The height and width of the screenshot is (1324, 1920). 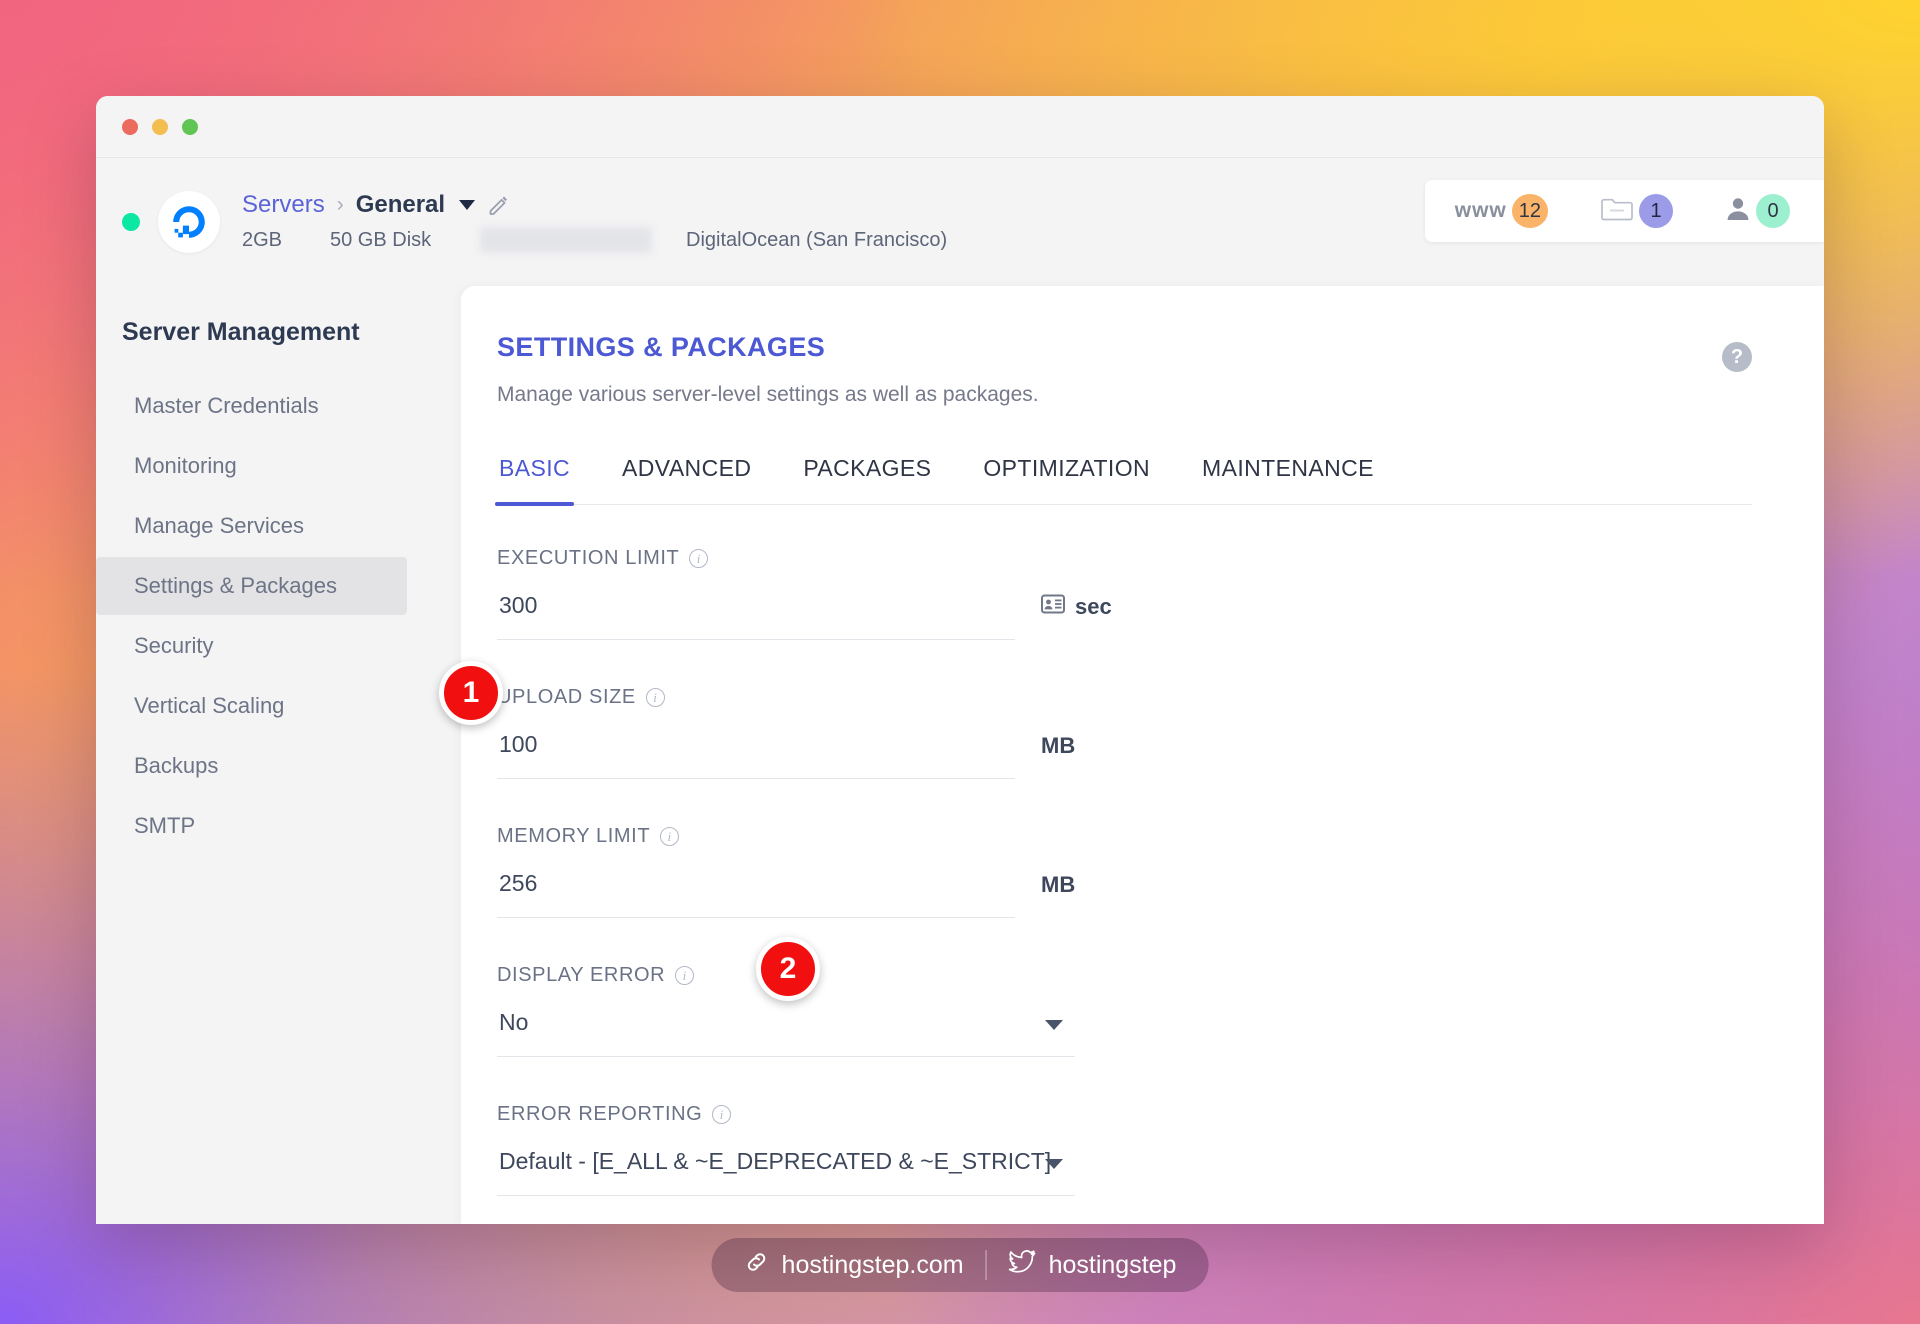 I want to click on counter-websites: www 12, so click(x=1501, y=211).